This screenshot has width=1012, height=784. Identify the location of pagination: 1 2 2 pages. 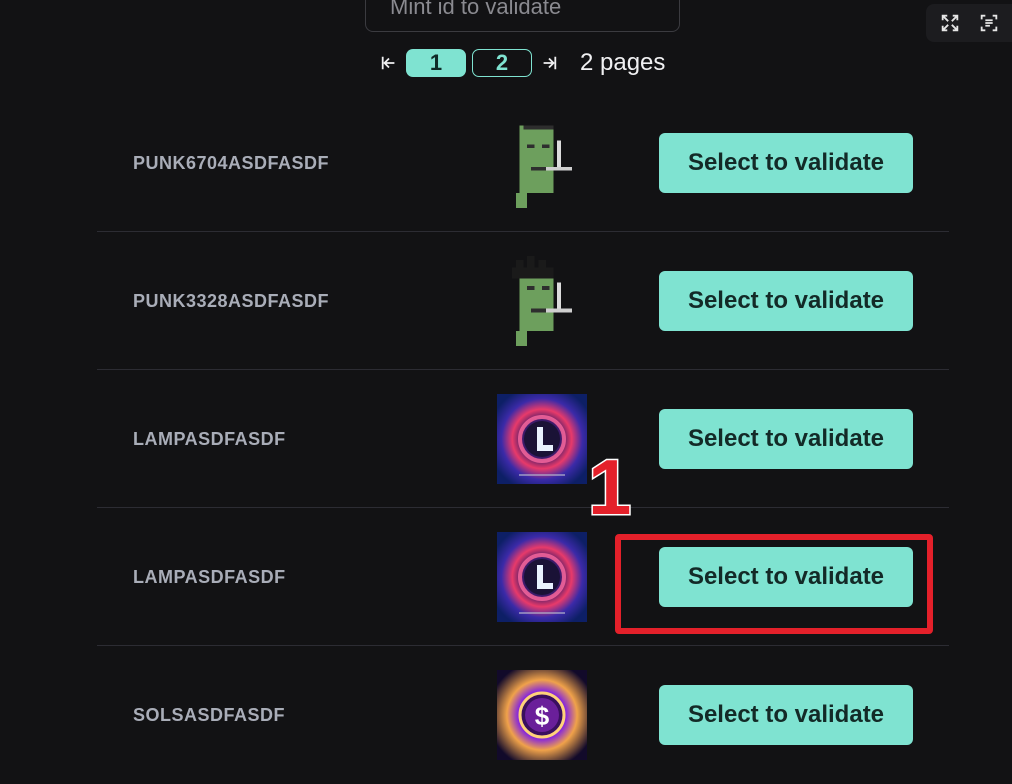
(521, 63).